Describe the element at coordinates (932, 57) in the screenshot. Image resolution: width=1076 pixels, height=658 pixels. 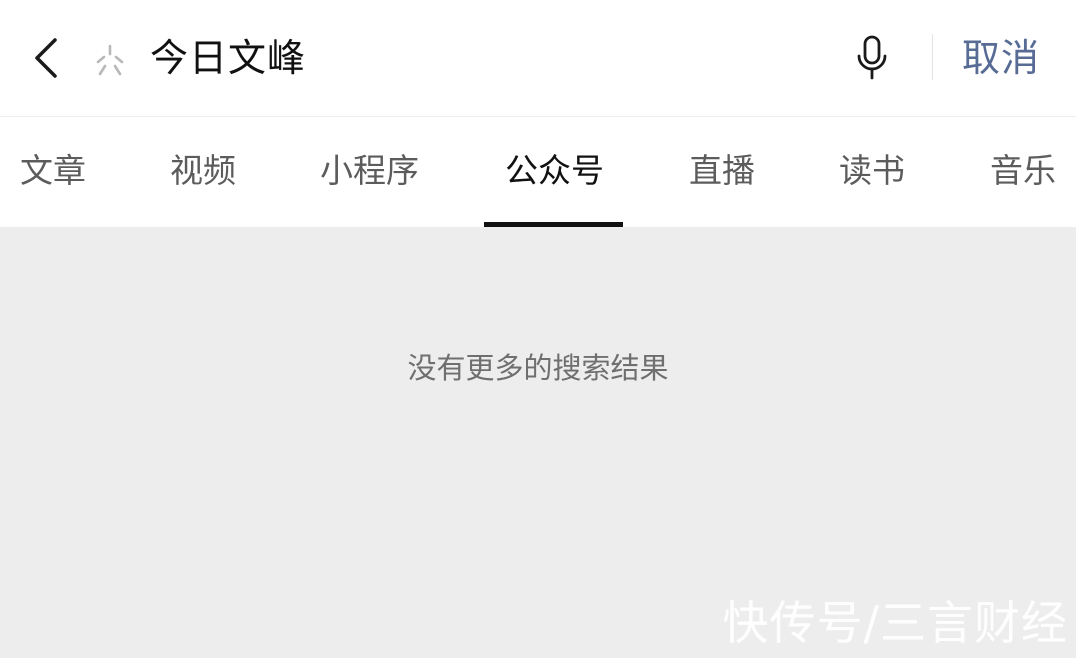
I see `searchbar-divider` at that location.